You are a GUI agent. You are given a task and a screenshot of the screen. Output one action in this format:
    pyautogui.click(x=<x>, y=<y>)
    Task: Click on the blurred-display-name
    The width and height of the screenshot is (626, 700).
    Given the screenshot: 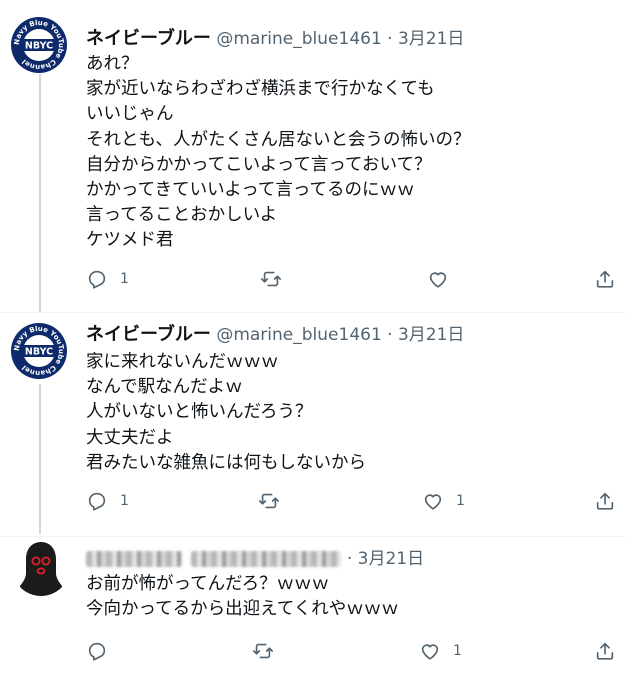 What is the action you would take?
    pyautogui.click(x=134, y=559)
    